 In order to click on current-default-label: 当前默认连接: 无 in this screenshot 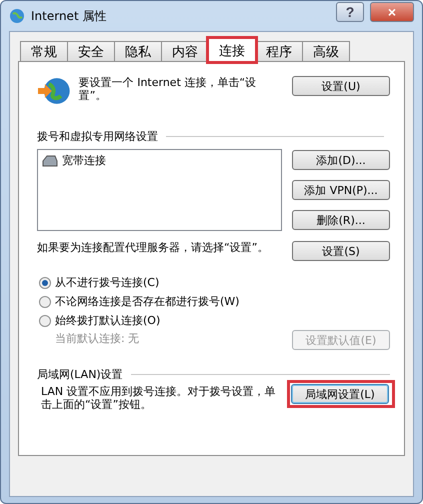, I will do `click(97, 338)`.